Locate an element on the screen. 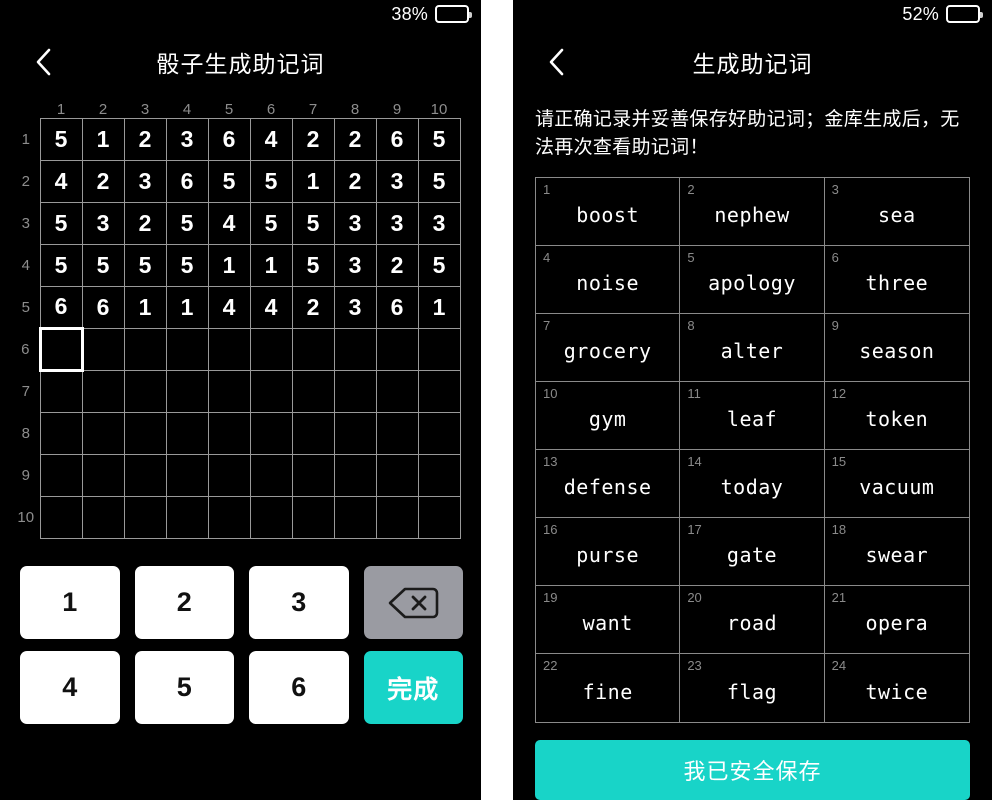 The image size is (992, 800). grid-cell-r5-c2: 6 is located at coordinates (103, 307).